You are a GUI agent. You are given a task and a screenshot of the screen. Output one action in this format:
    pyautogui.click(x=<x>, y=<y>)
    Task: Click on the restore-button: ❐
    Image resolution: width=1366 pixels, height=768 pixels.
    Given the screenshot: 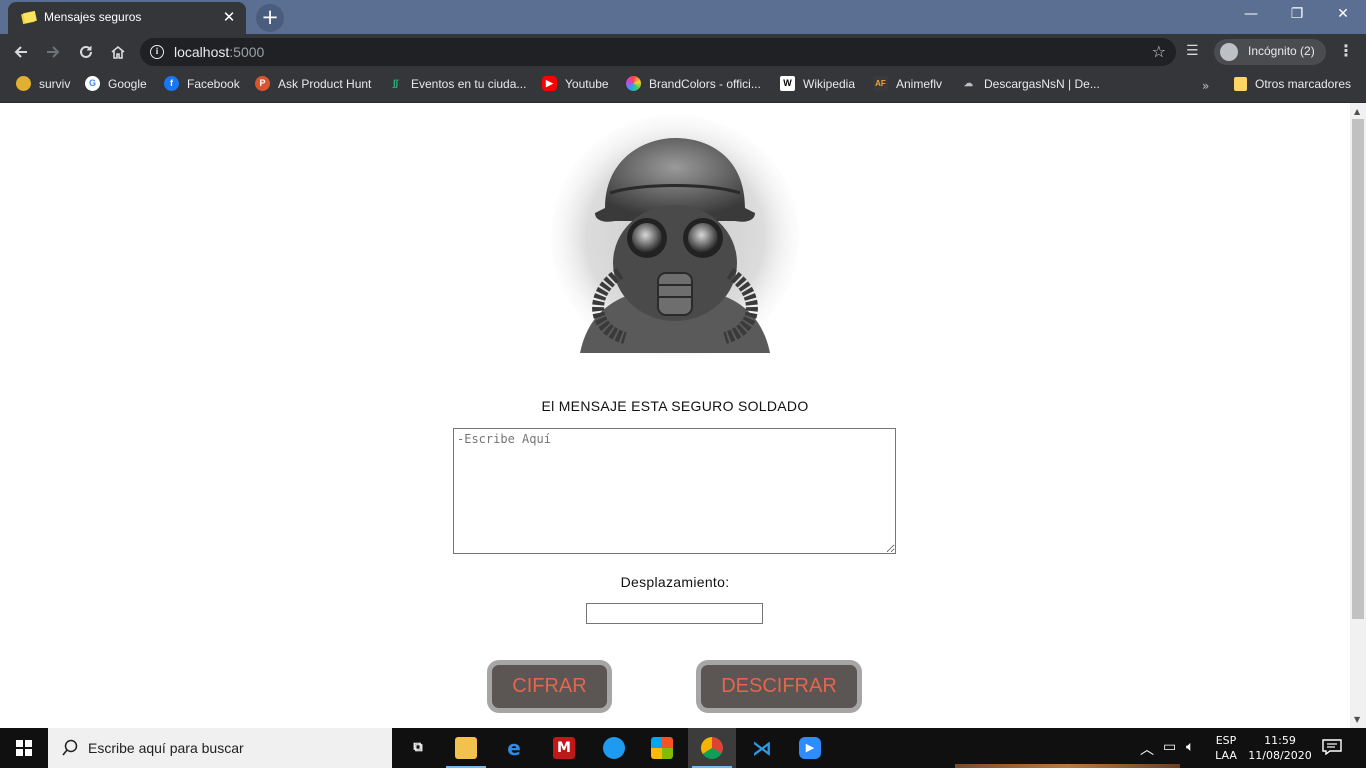 What is the action you would take?
    pyautogui.click(x=1297, y=15)
    